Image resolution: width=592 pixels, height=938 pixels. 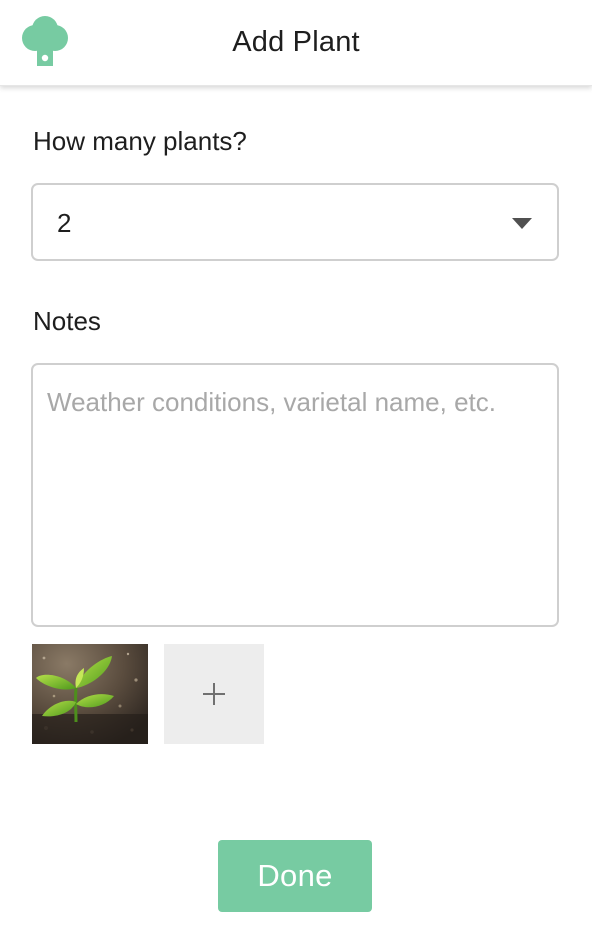 What do you see at coordinates (64, 223) in the screenshot?
I see `plant-count-value: 2` at bounding box center [64, 223].